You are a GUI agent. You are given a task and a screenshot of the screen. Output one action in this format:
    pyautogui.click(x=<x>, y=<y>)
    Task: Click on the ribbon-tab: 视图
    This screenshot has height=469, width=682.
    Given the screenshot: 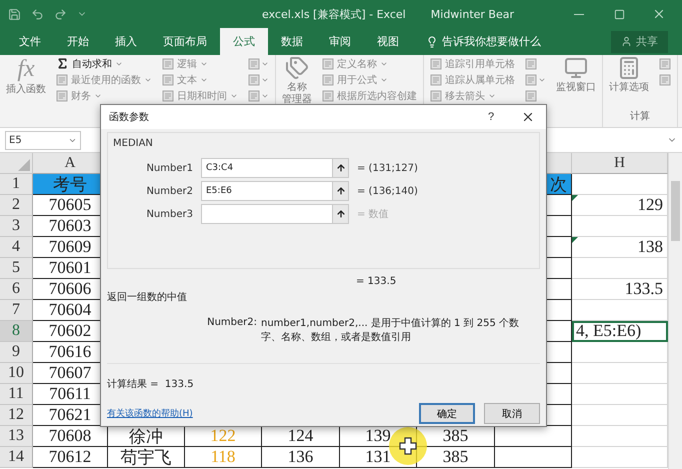 What is the action you would take?
    pyautogui.click(x=388, y=41)
    